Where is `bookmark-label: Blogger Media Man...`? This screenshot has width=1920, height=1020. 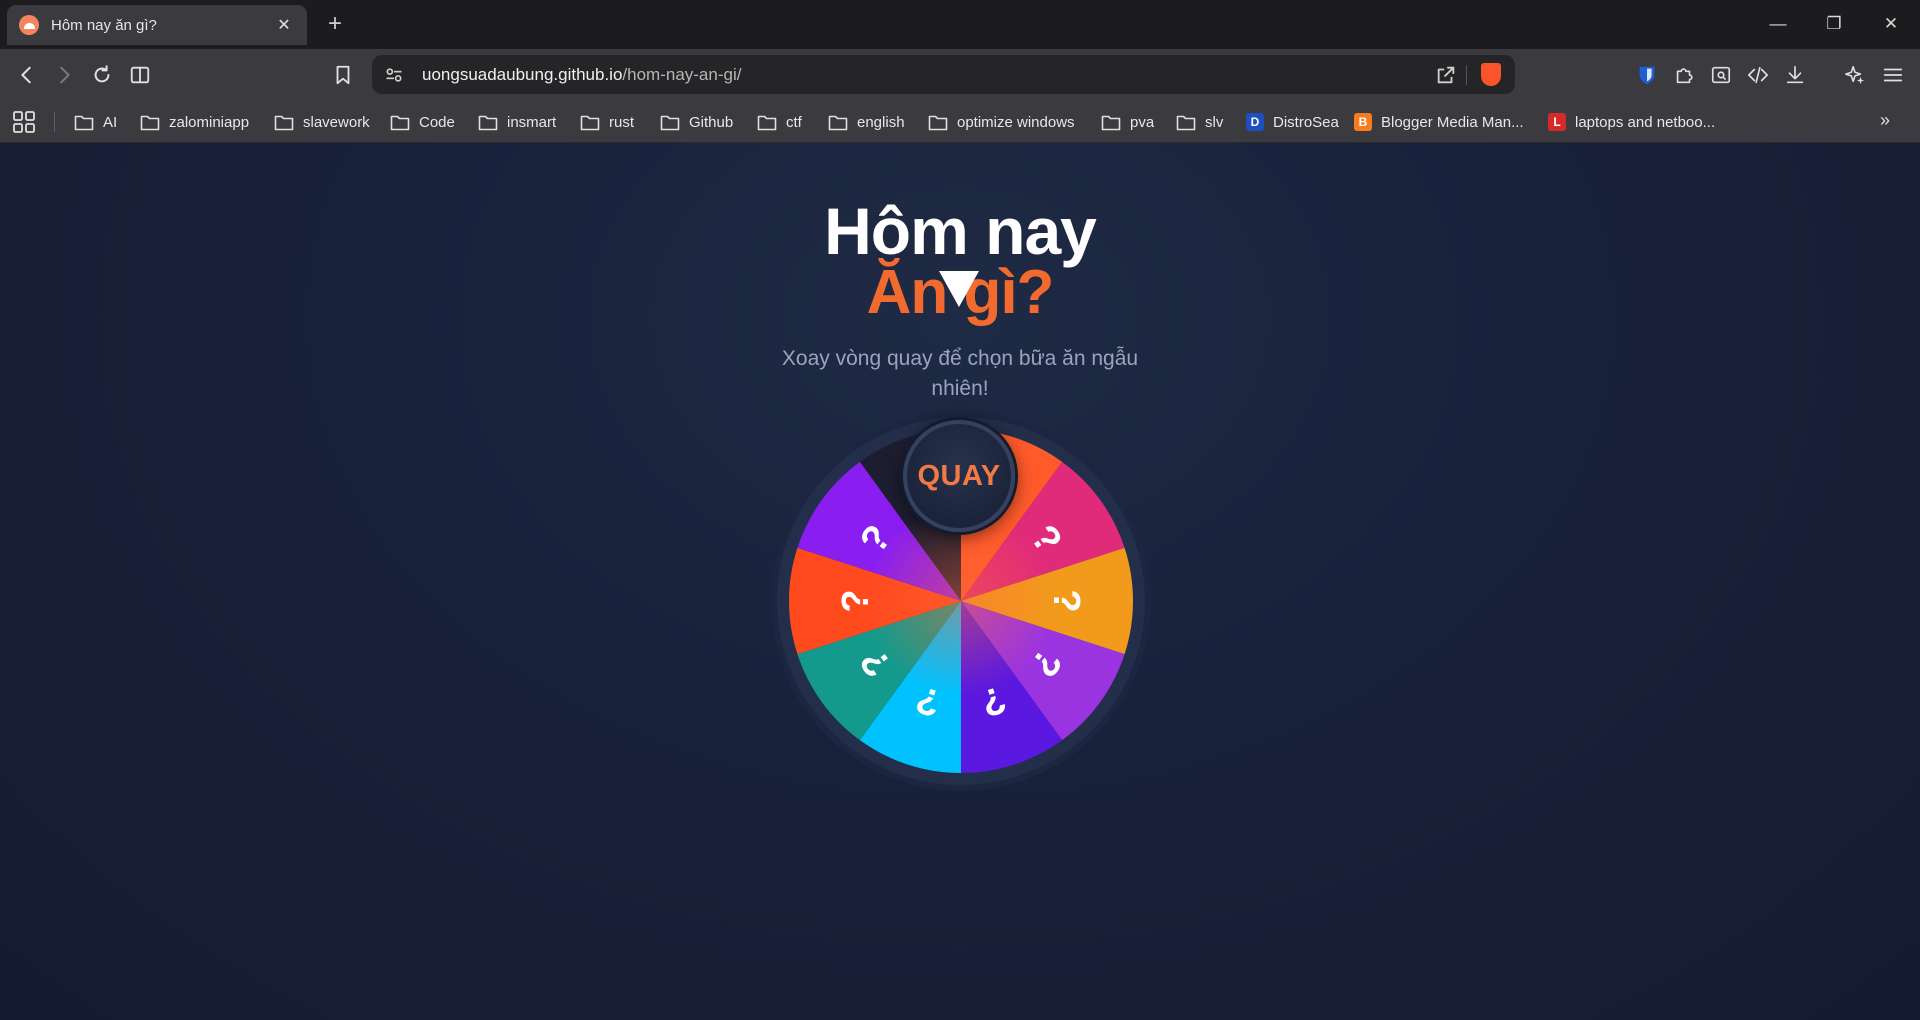
bookmark-label: Blogger Media Man... is located at coordinates (1452, 122).